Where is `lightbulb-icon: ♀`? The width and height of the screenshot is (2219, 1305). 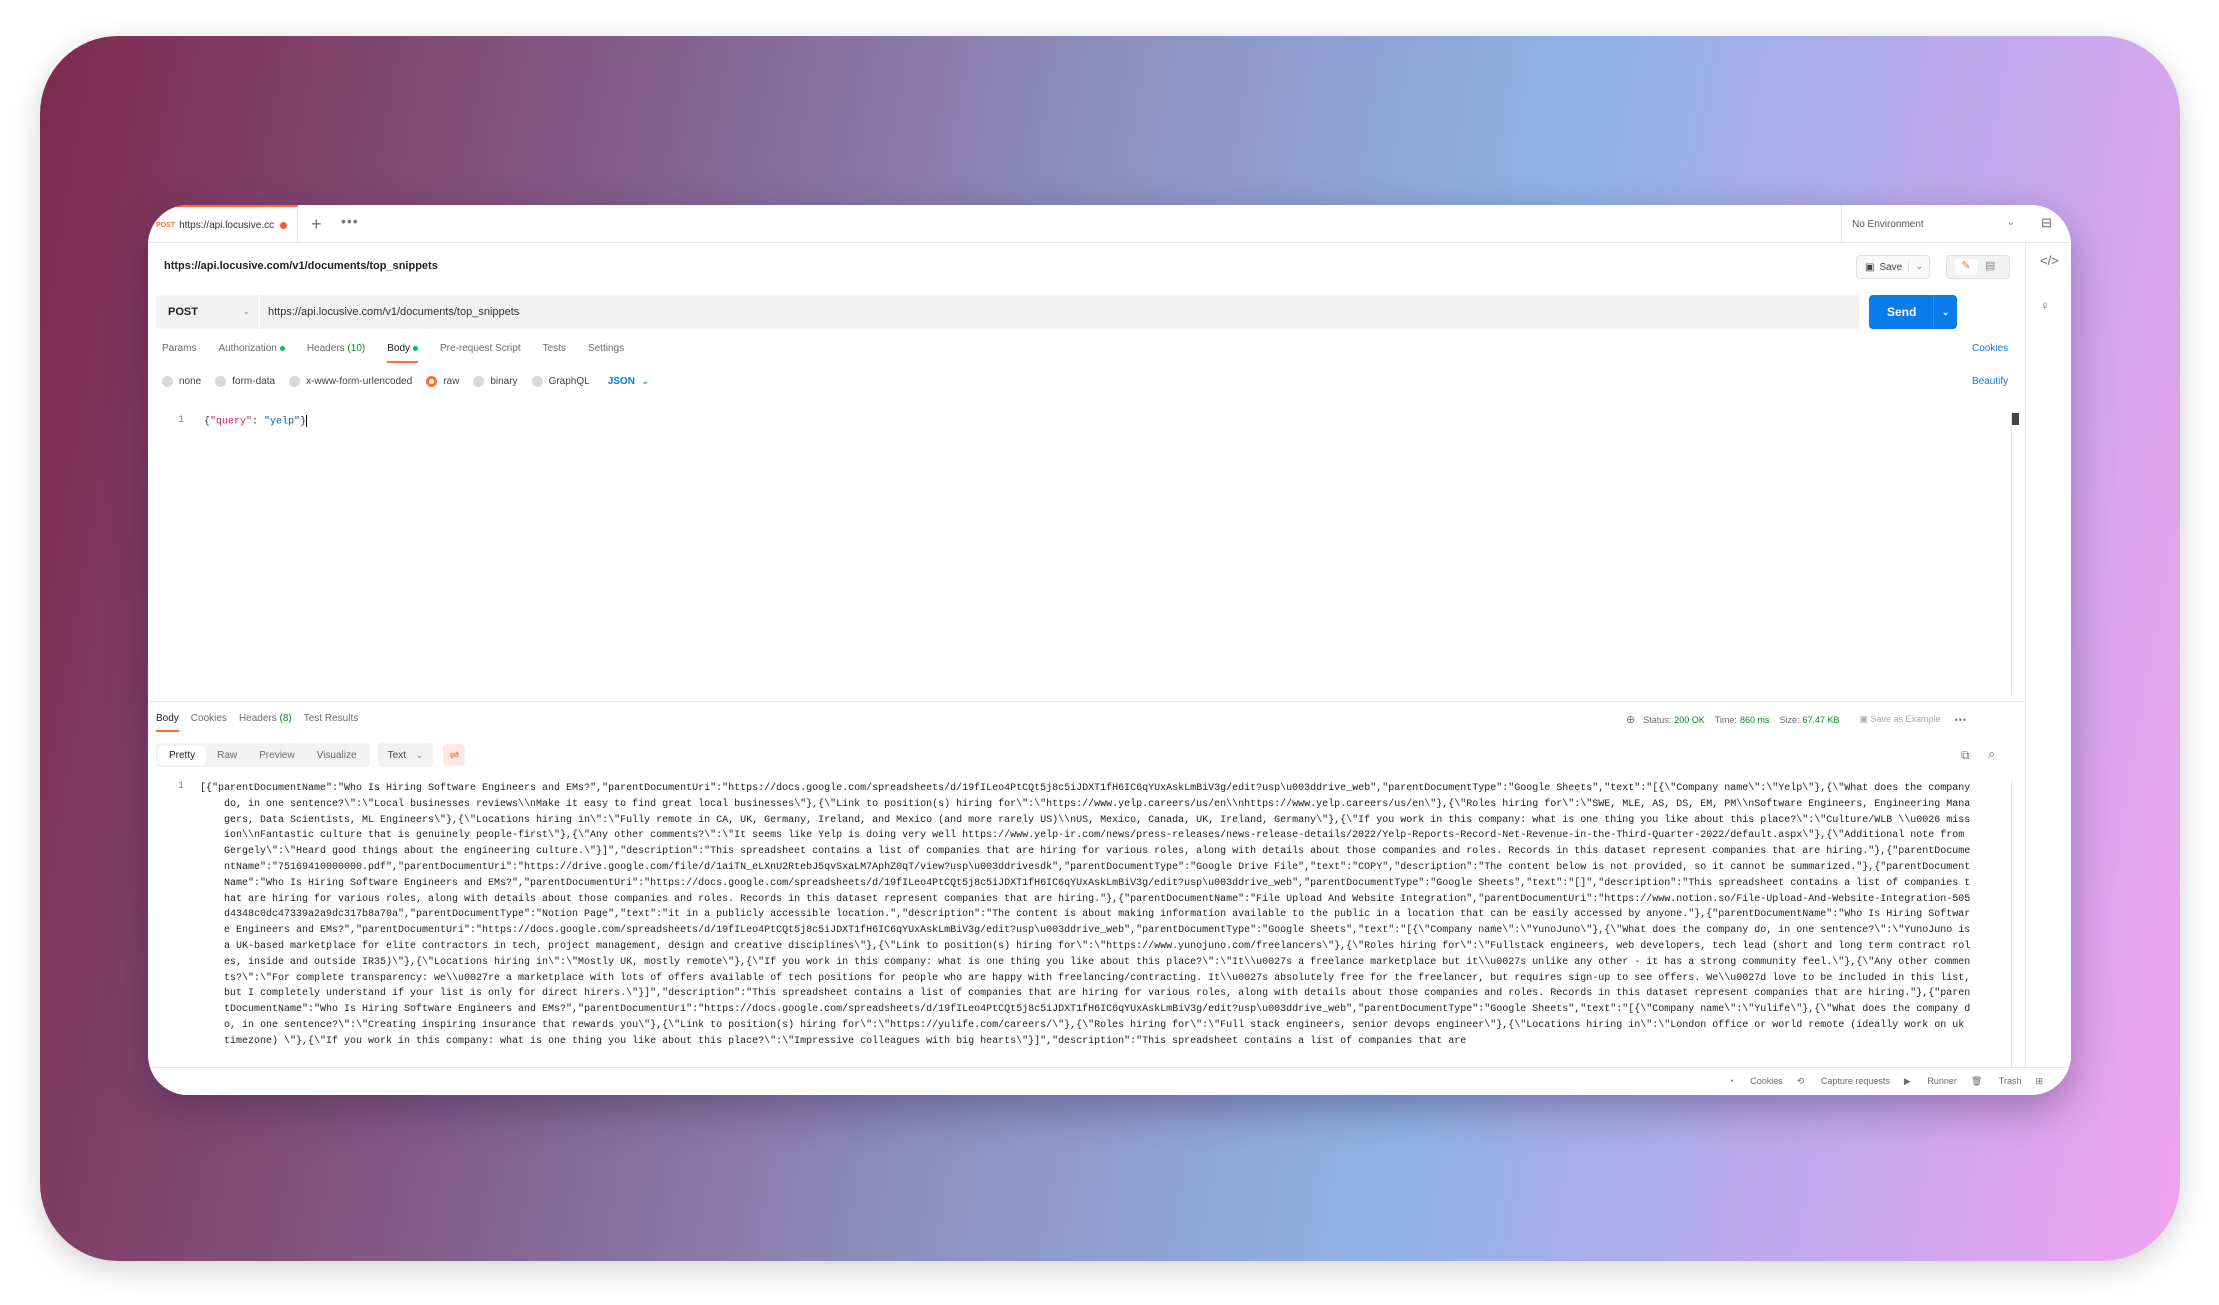
lightbulb-icon: ♀ is located at coordinates (2045, 305).